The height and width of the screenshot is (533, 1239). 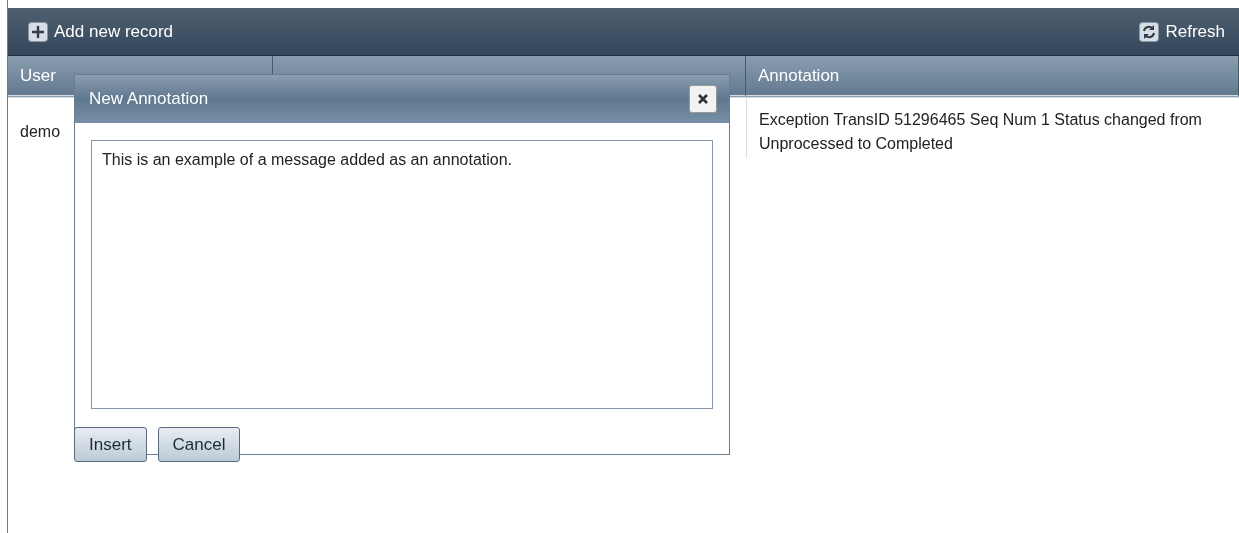 I want to click on table-cell: Exception TransID 51296465 Seq Num 1 Status changed from Unprocessed to Completed, so click(x=992, y=128).